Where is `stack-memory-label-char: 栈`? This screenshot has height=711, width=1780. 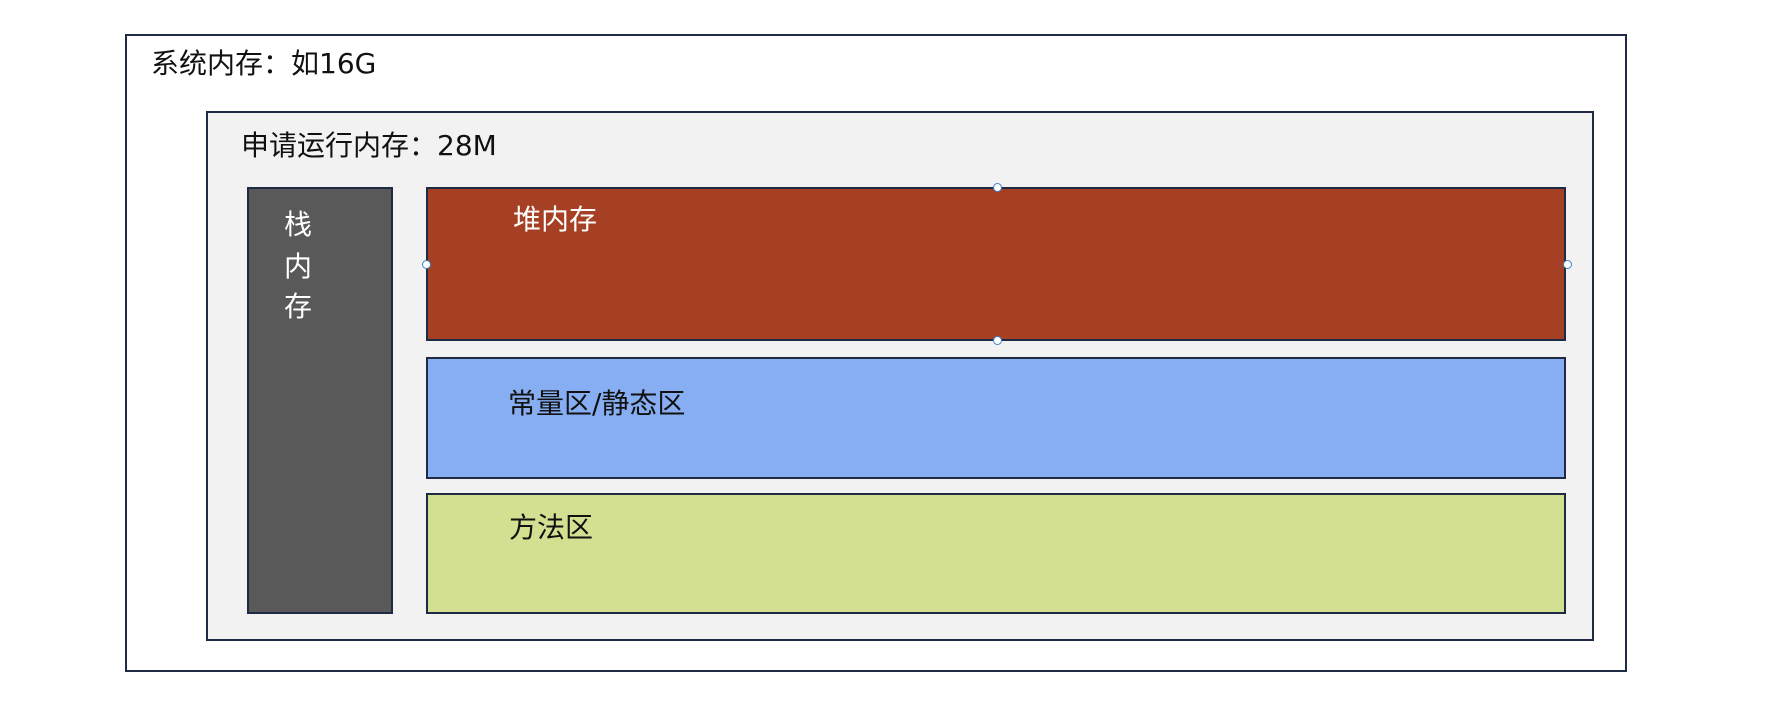
stack-memory-label-char: 栈 is located at coordinates (298, 224).